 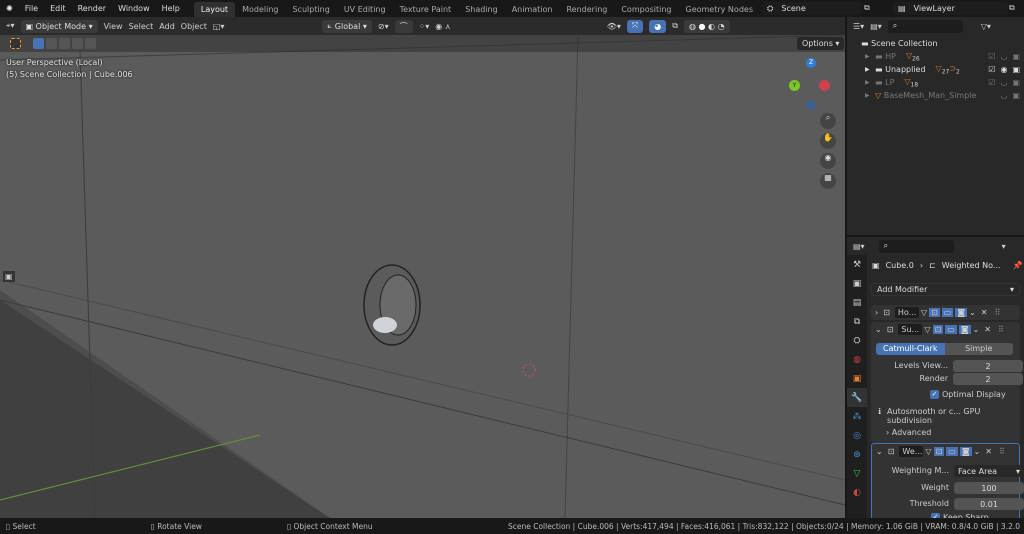 I want to click on new-scene-icon: ⧉, so click(x=867, y=8).